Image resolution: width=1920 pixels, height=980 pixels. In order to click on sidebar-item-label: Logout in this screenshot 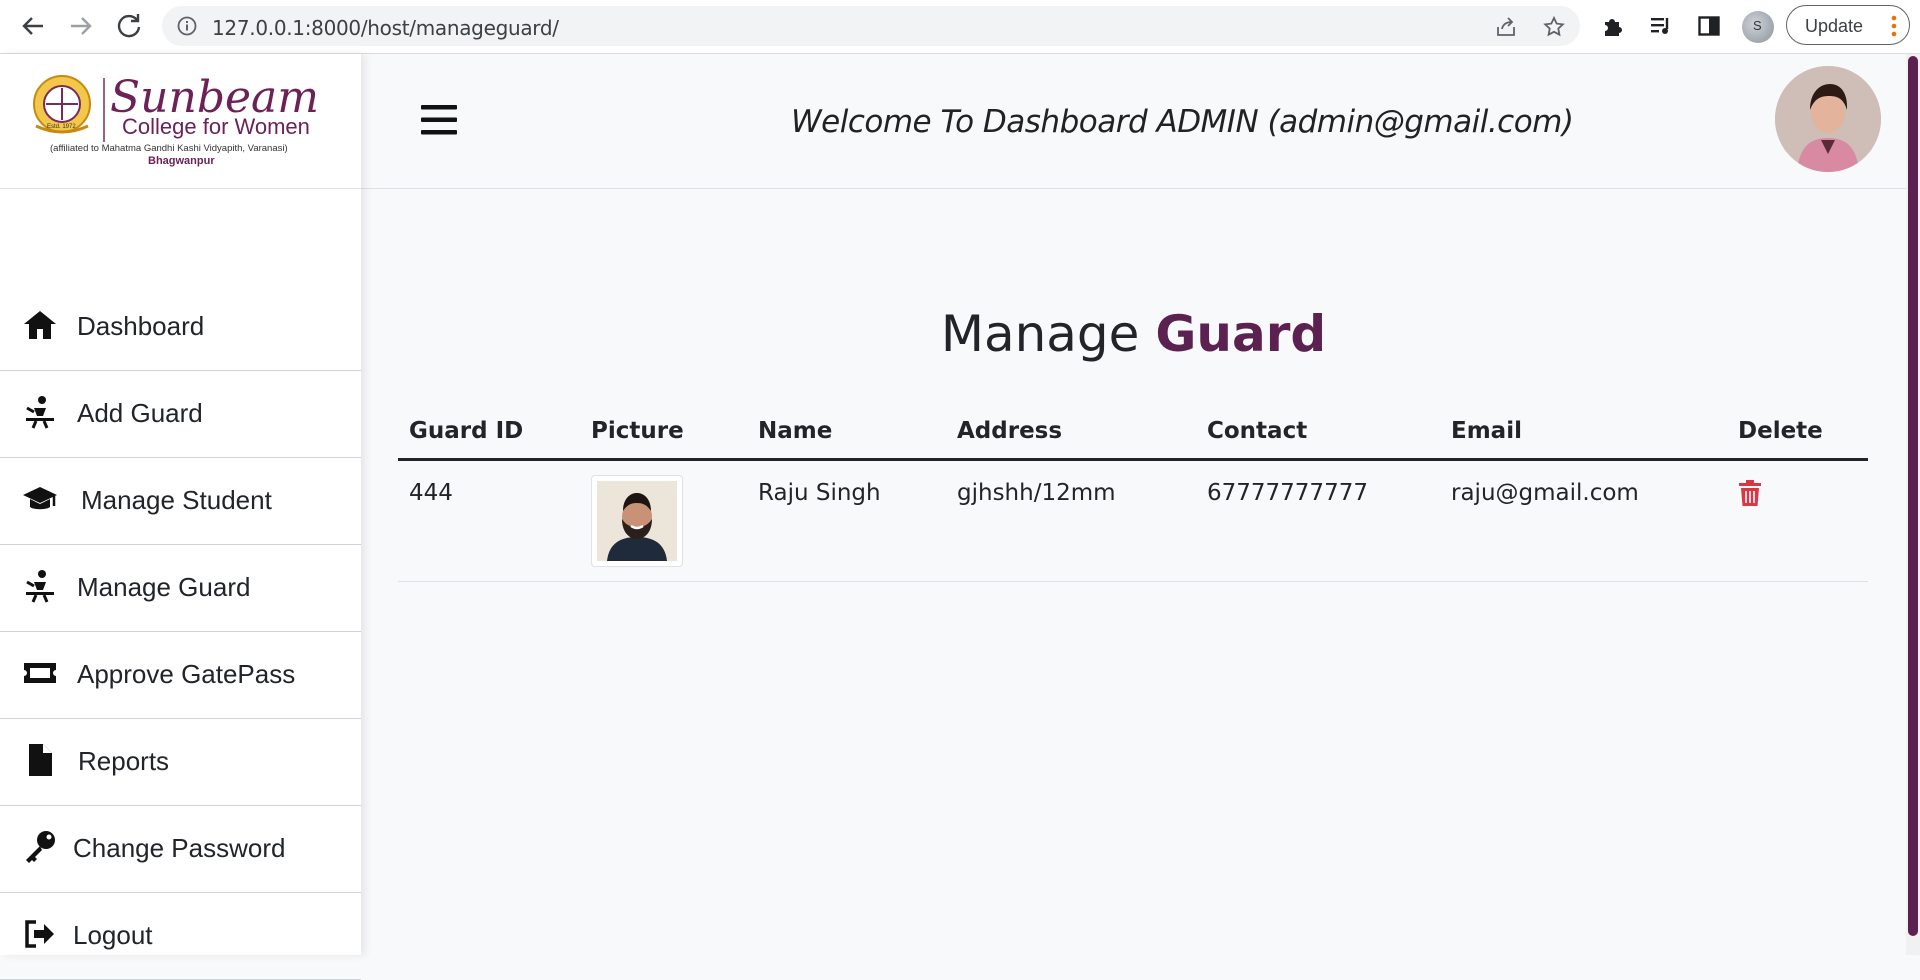, I will do `click(113, 935)`.